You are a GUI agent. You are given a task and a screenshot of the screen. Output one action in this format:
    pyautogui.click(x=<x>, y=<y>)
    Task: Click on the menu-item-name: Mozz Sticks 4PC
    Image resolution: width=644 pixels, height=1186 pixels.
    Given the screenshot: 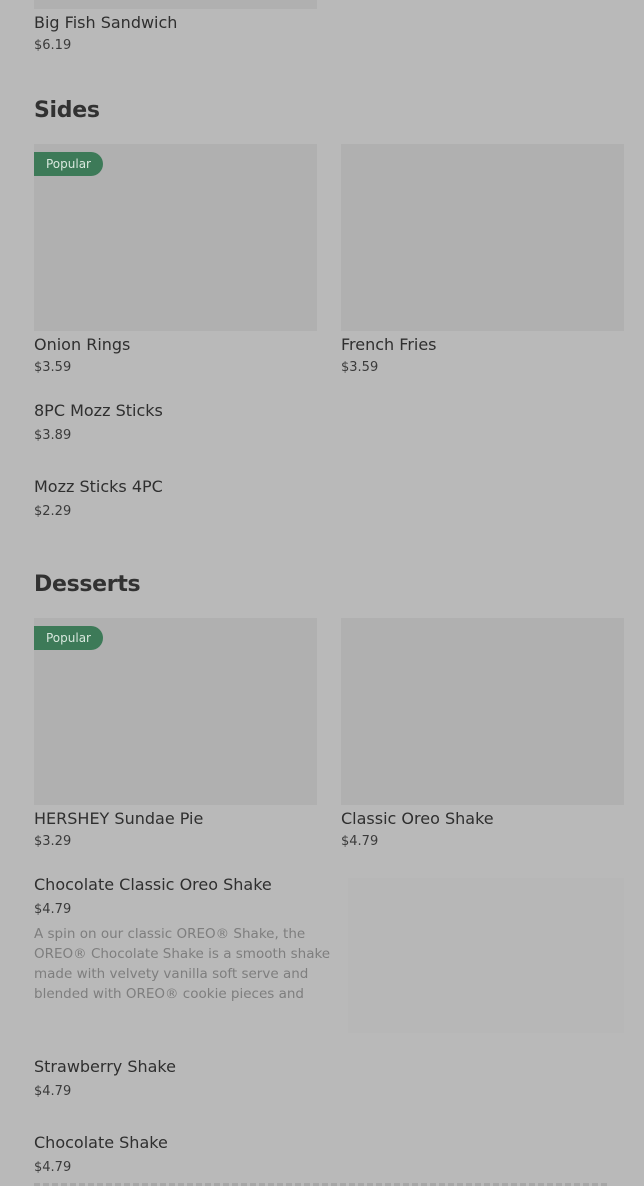 What is the action you would take?
    pyautogui.click(x=98, y=487)
    